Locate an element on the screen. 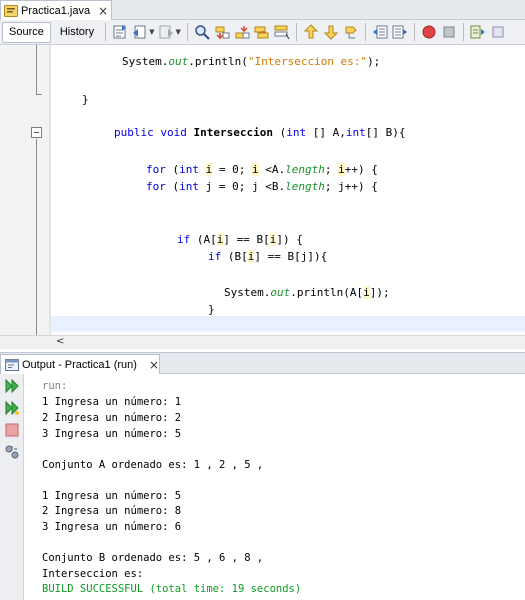  scroll-left-icon: < is located at coordinates (60, 341).